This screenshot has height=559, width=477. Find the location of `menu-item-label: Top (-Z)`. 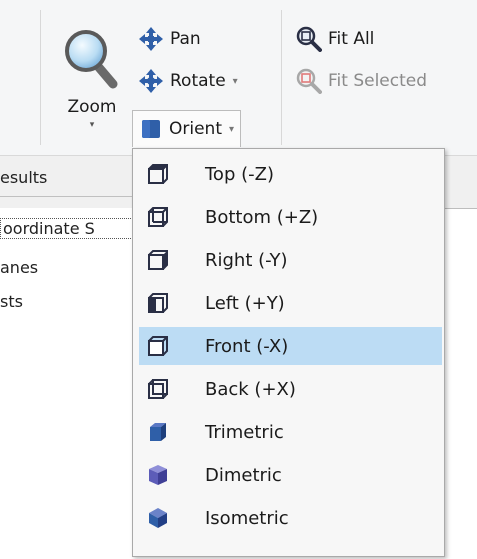

menu-item-label: Top (-Z) is located at coordinates (239, 174).